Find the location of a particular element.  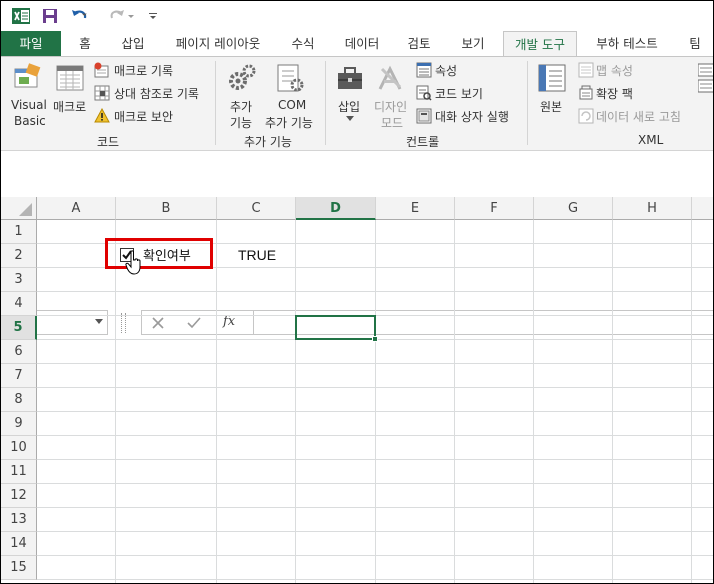

expansion-packs-icon is located at coordinates (586, 92).